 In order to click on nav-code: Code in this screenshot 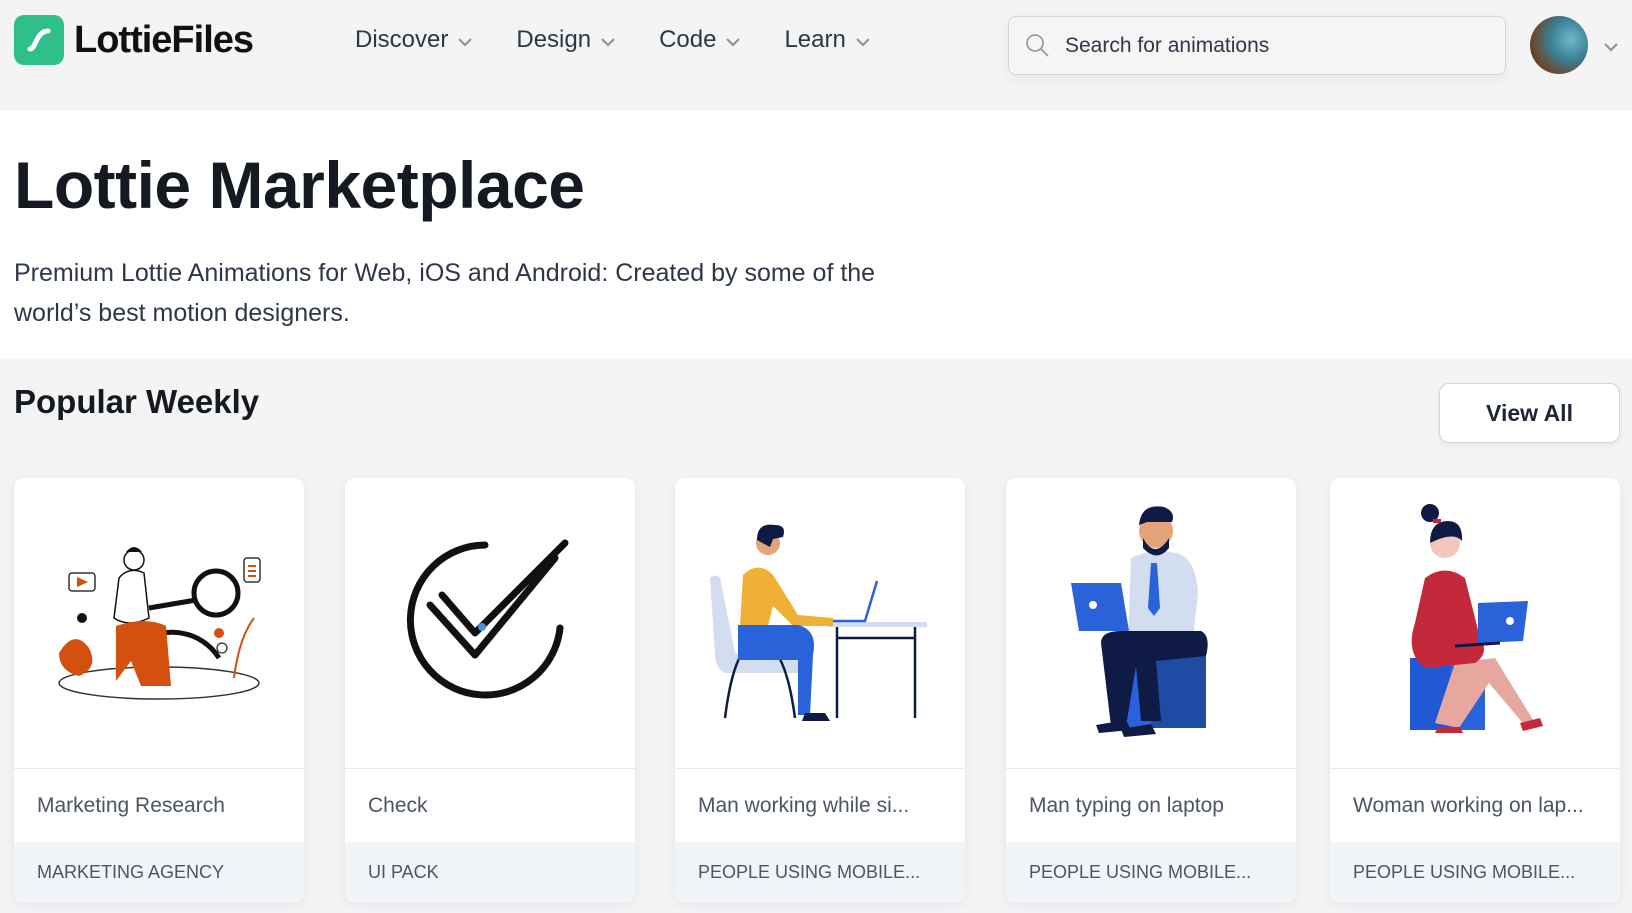, I will do `click(700, 40)`.